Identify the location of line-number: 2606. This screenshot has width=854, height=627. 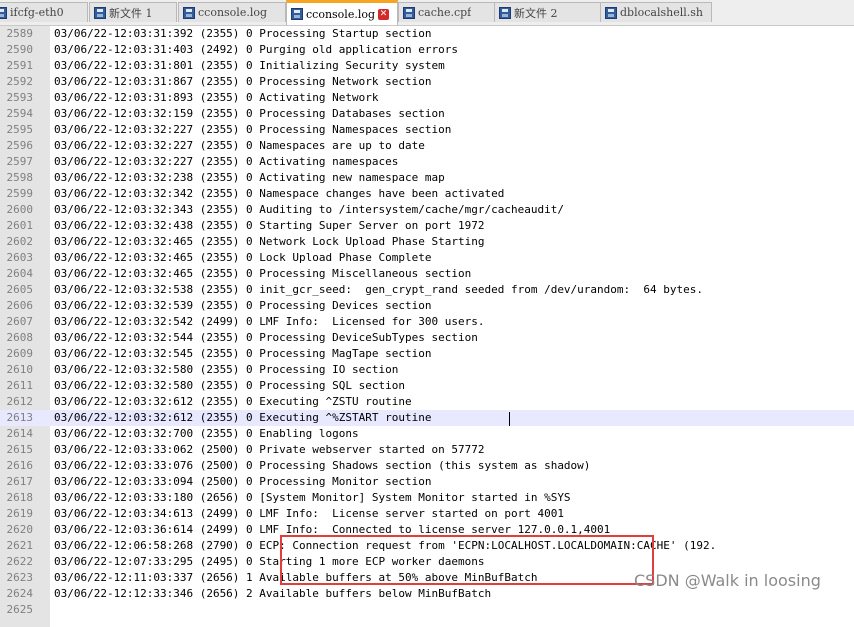
(20, 305).